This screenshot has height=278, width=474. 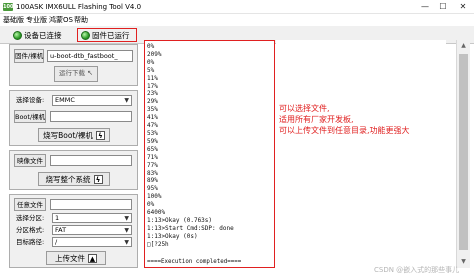 What do you see at coordinates (73, 65) in the screenshot?
I see `firmware-panel: 固件/裸机 u-boot-dtb_fastboot_ 运行下载 ↖` at bounding box center [73, 65].